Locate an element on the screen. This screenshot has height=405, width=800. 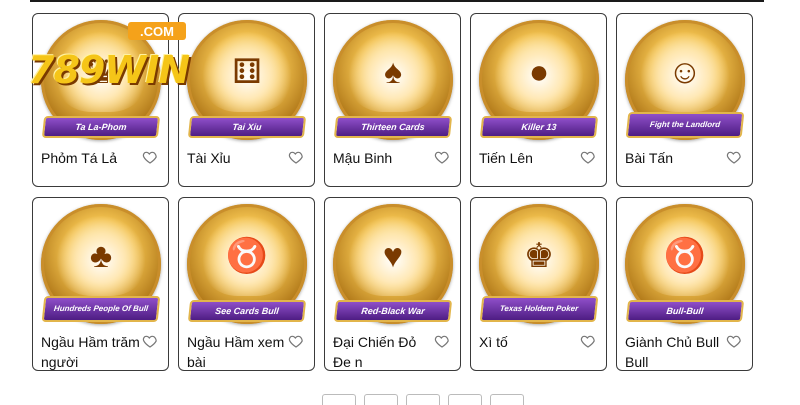
game-card-dai-chien-do-den: ♥ Red-Black War Đại Chiến Đỏ Đe n is located at coordinates (392, 284).